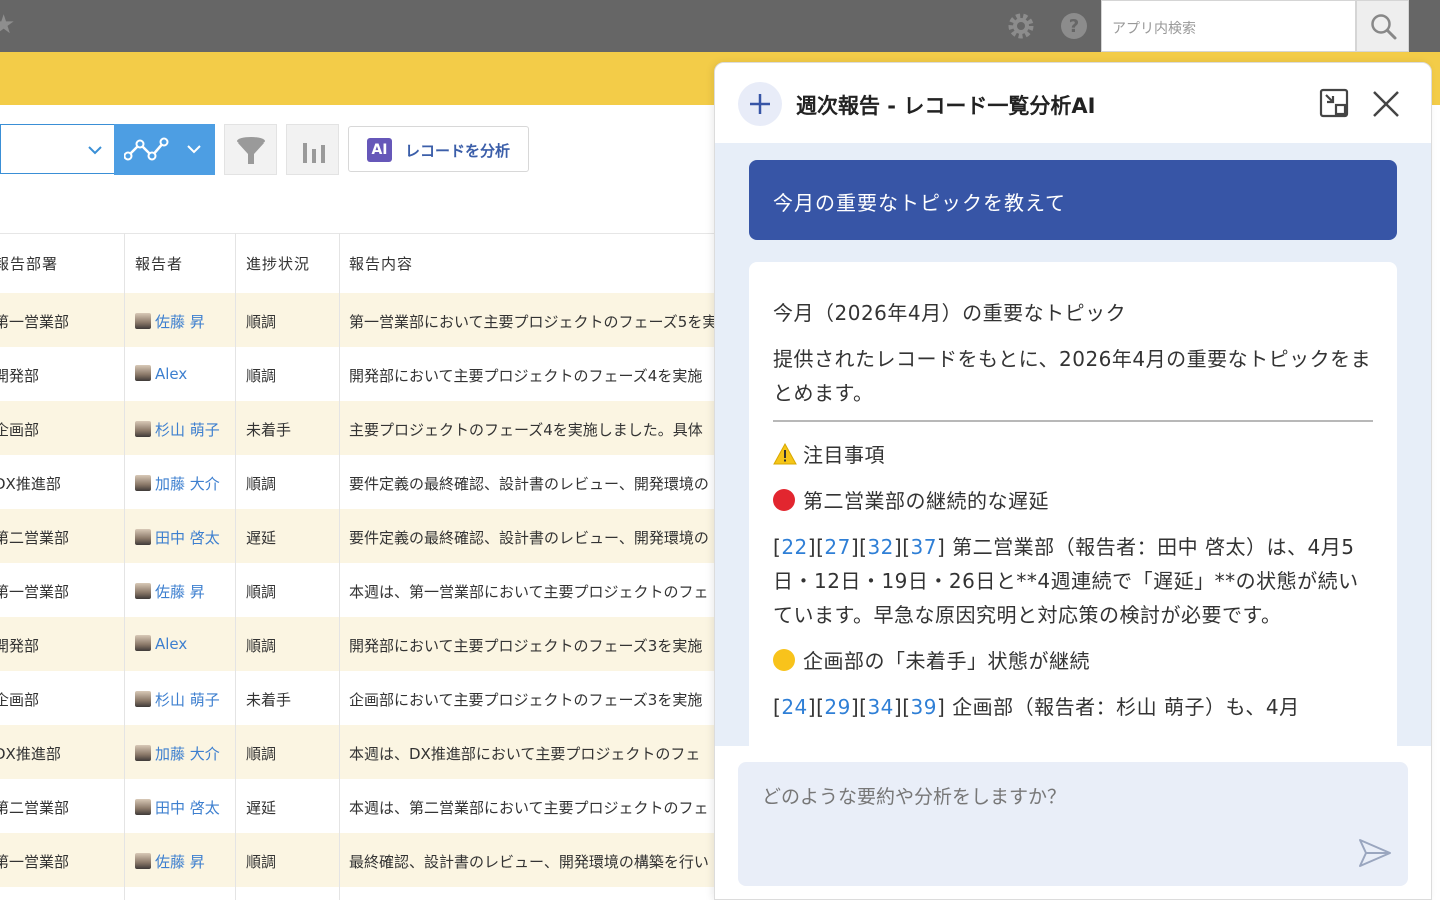  Describe the element at coordinates (525, 754) in the screenshot. I see `cell-content: 本週は、DX推進部において主要プロジェクトのフェ` at that location.